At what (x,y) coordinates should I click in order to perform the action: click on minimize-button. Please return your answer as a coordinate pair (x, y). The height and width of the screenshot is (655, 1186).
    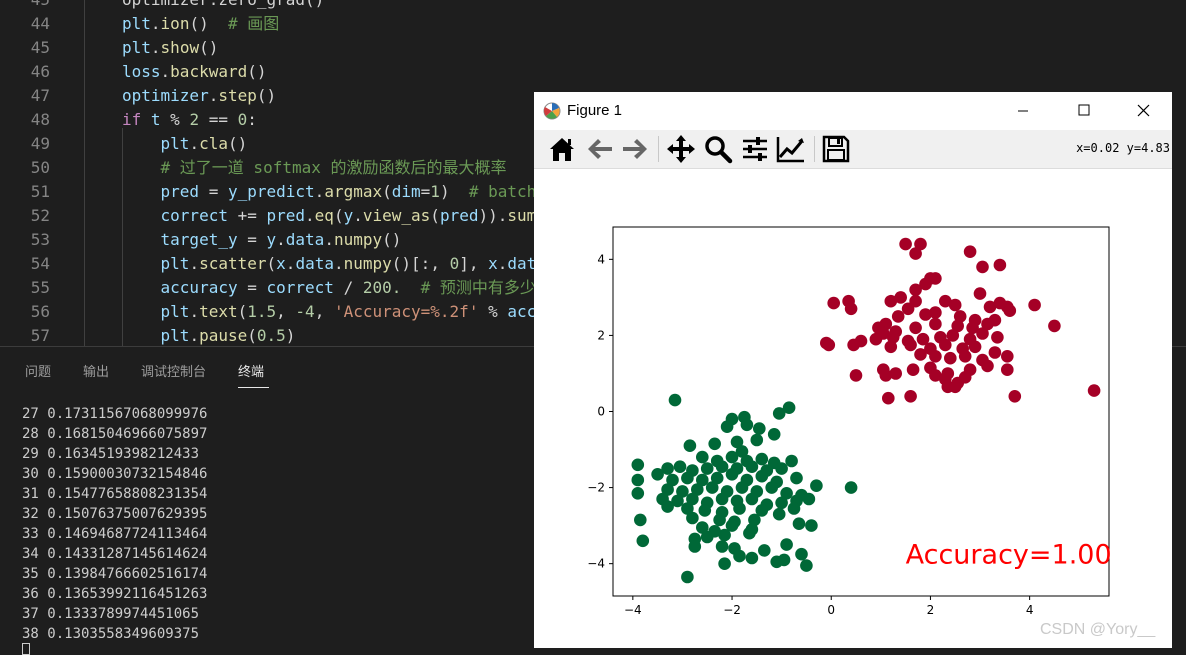
    Looking at the image, I should click on (1023, 111).